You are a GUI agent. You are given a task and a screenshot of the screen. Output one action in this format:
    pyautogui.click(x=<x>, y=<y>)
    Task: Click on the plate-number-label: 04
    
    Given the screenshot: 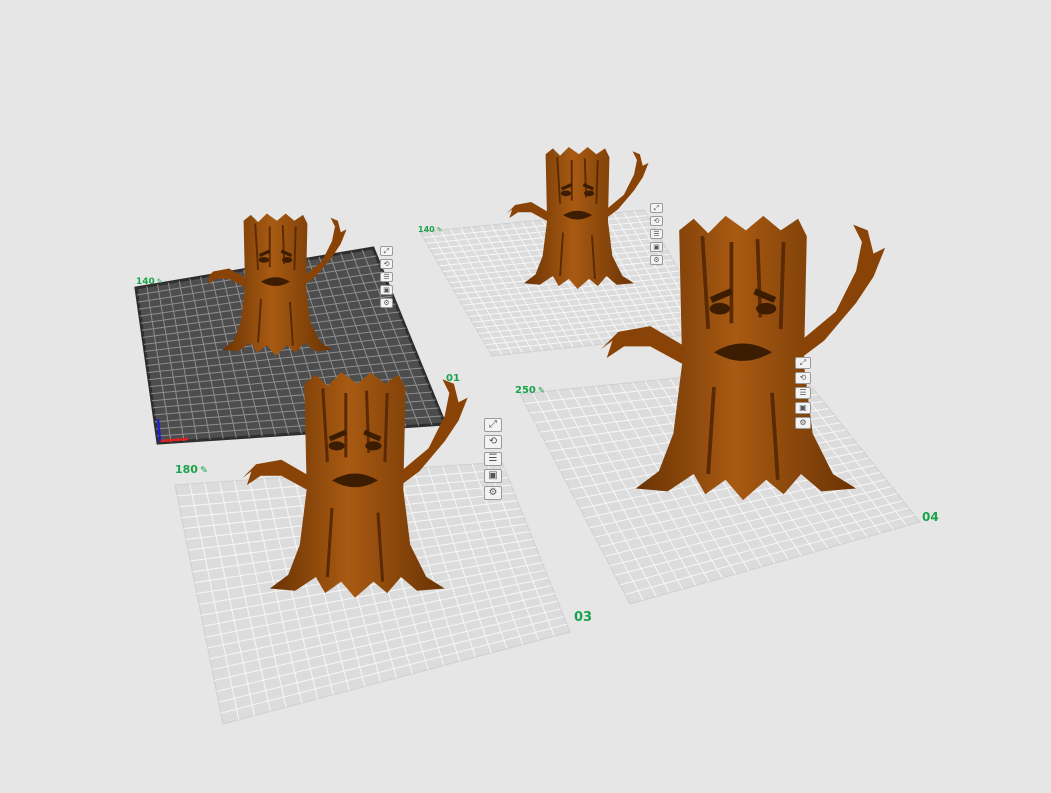 What is the action you would take?
    pyautogui.click(x=930, y=517)
    